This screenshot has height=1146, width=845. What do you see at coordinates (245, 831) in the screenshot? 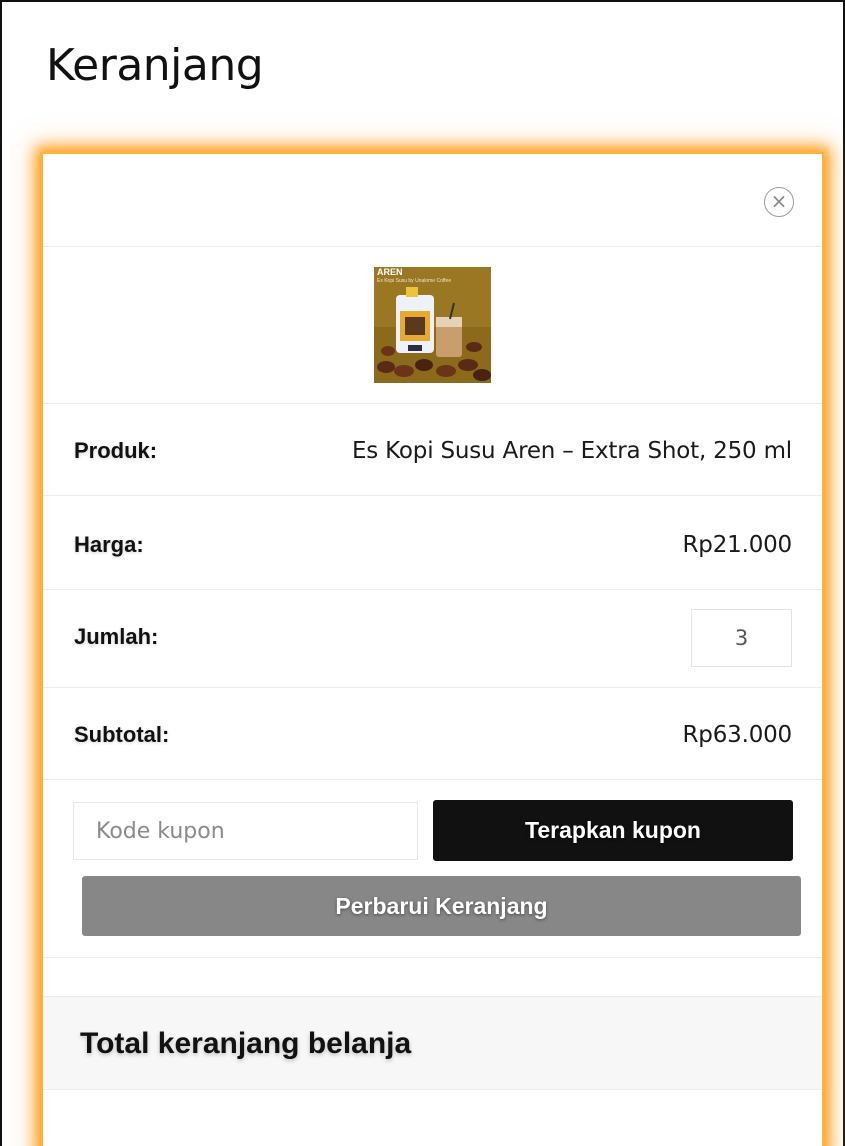
I see `coupon-code-input` at bounding box center [245, 831].